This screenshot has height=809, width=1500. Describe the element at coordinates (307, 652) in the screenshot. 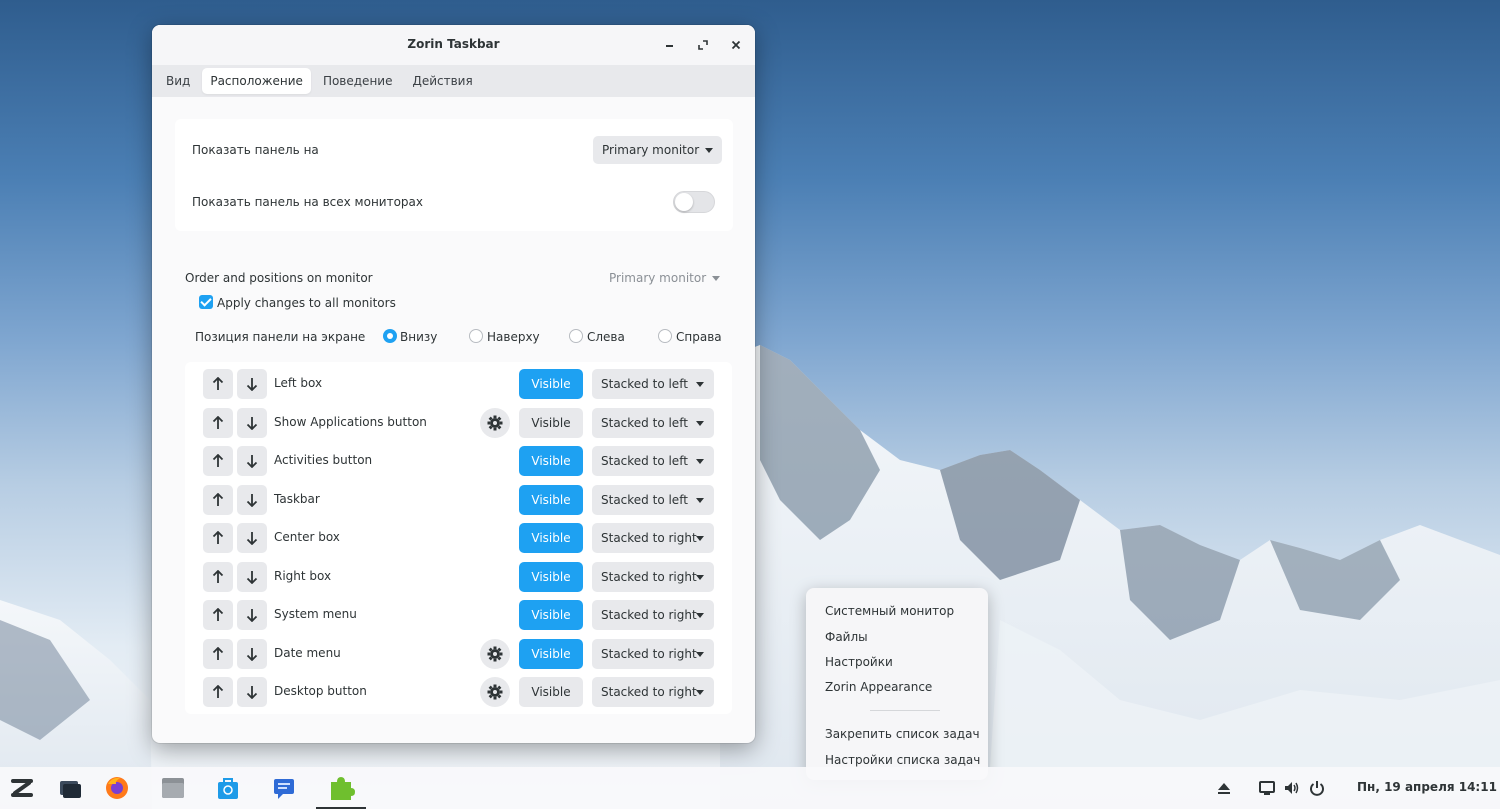

I see `element-name: Date menu` at that location.